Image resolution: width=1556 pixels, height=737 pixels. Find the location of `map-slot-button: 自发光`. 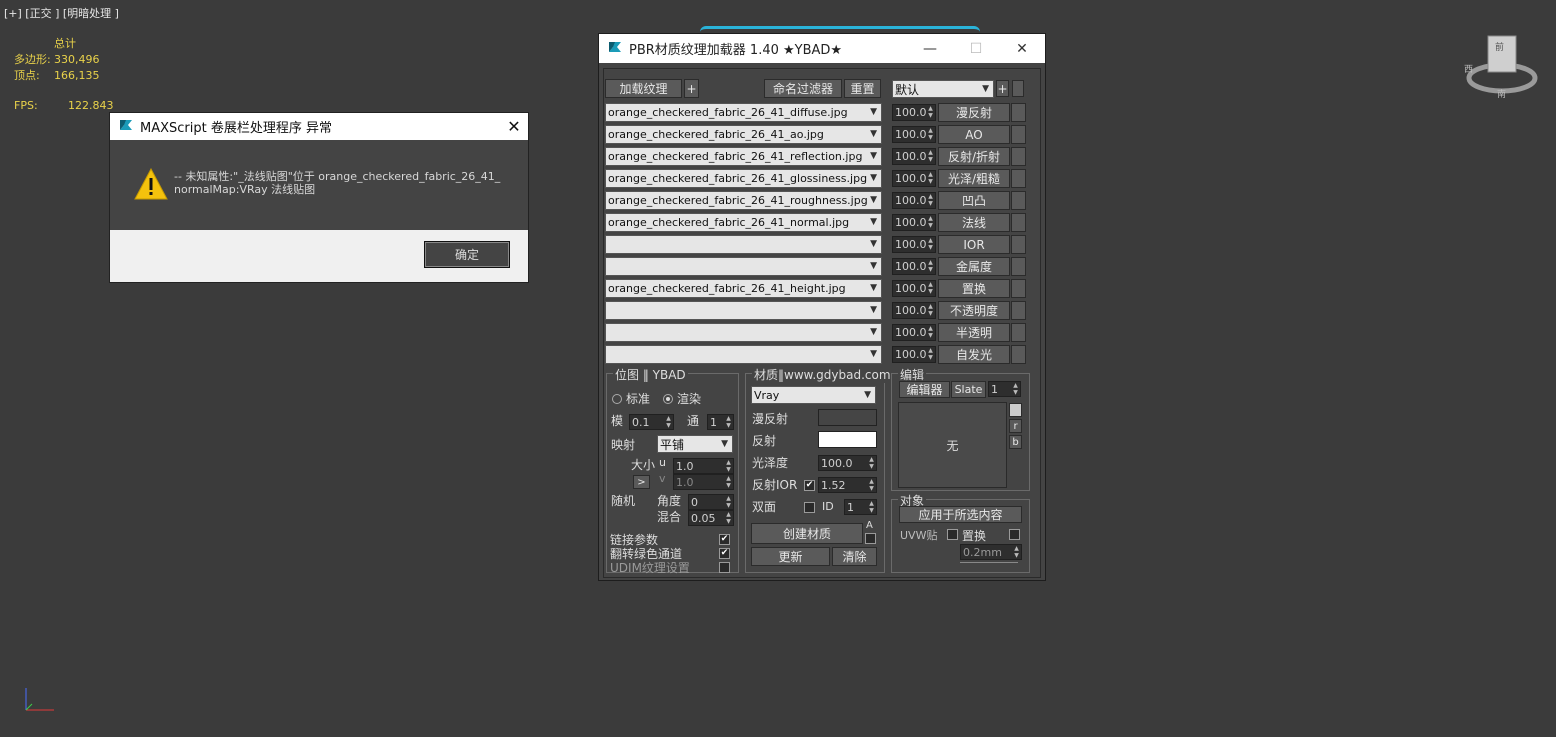

map-slot-button: 自发光 is located at coordinates (974, 354).